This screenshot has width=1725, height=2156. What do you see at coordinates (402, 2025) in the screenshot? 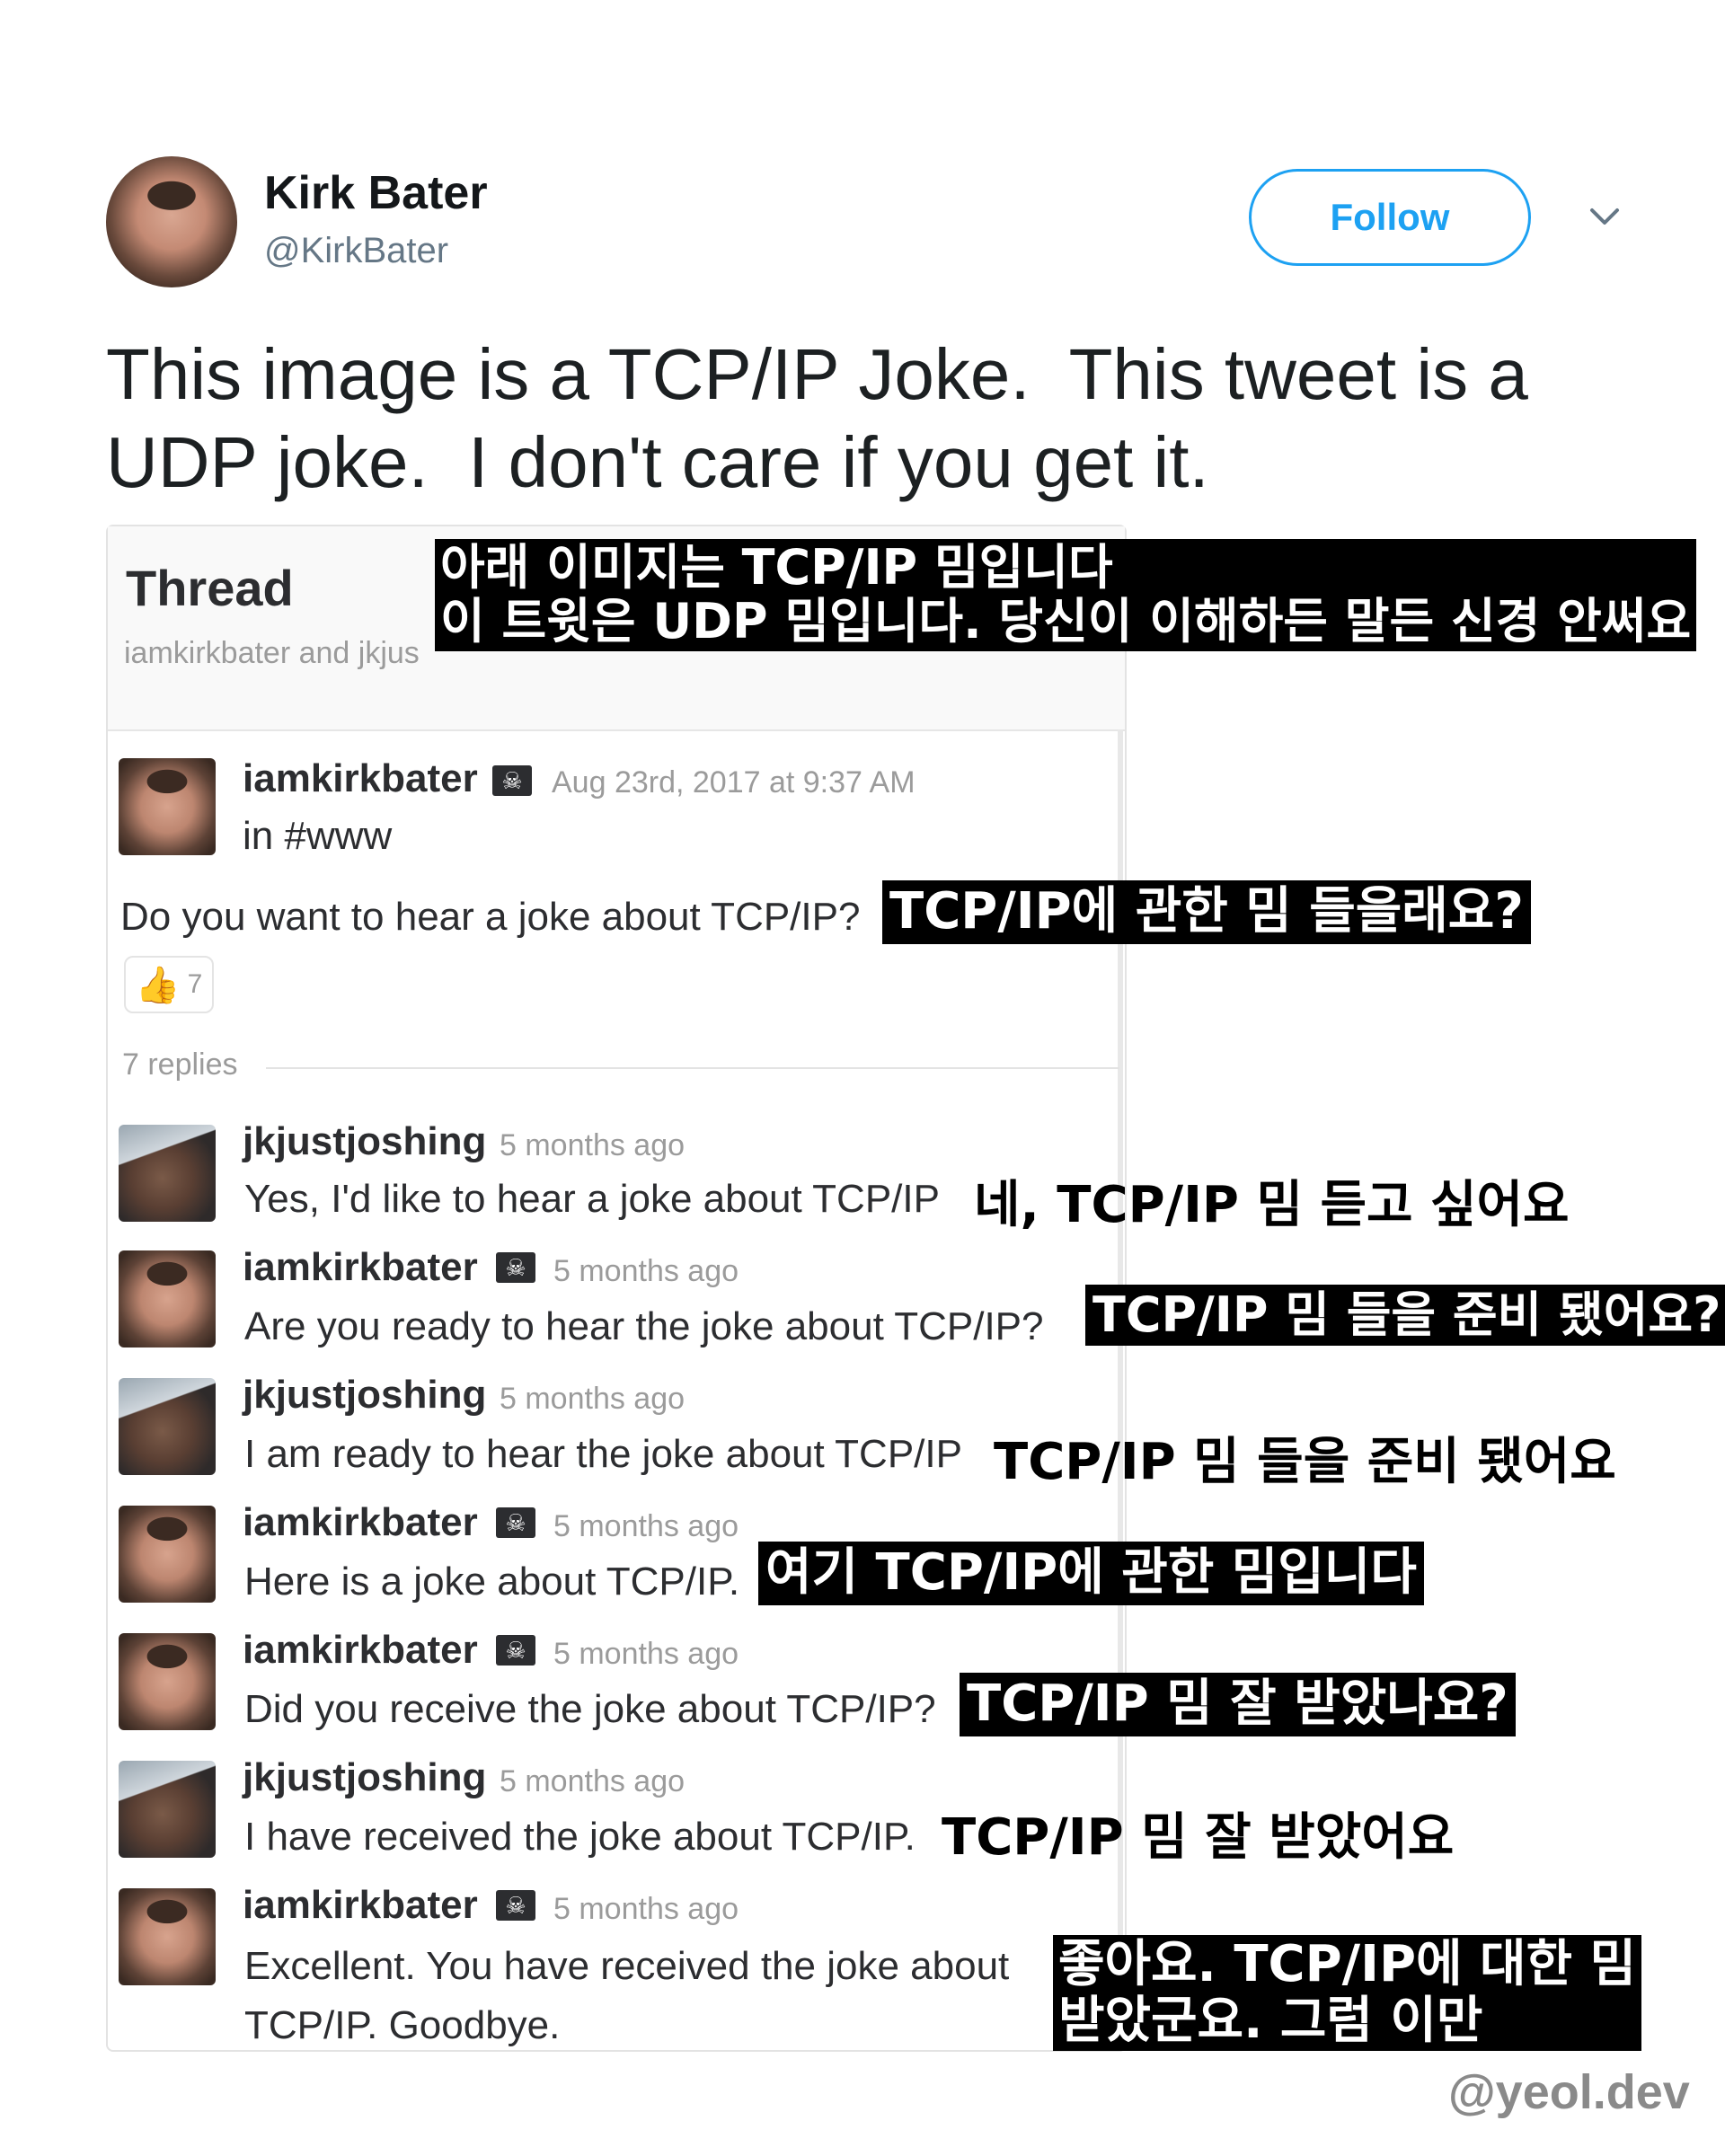
I see `reply-text-continued: TCP/IP. Goodbye.` at bounding box center [402, 2025].